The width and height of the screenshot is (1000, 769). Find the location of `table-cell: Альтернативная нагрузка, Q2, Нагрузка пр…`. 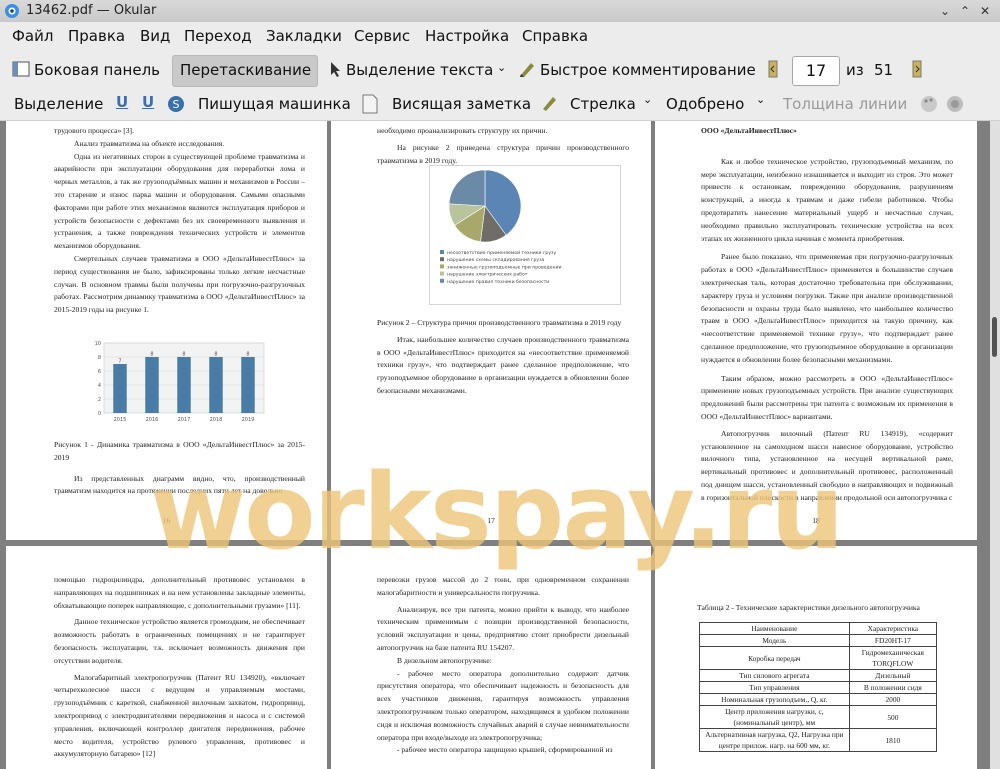

table-cell: Альтернативная нагрузка, Q2, Нагрузка пр… is located at coordinates (774, 740).